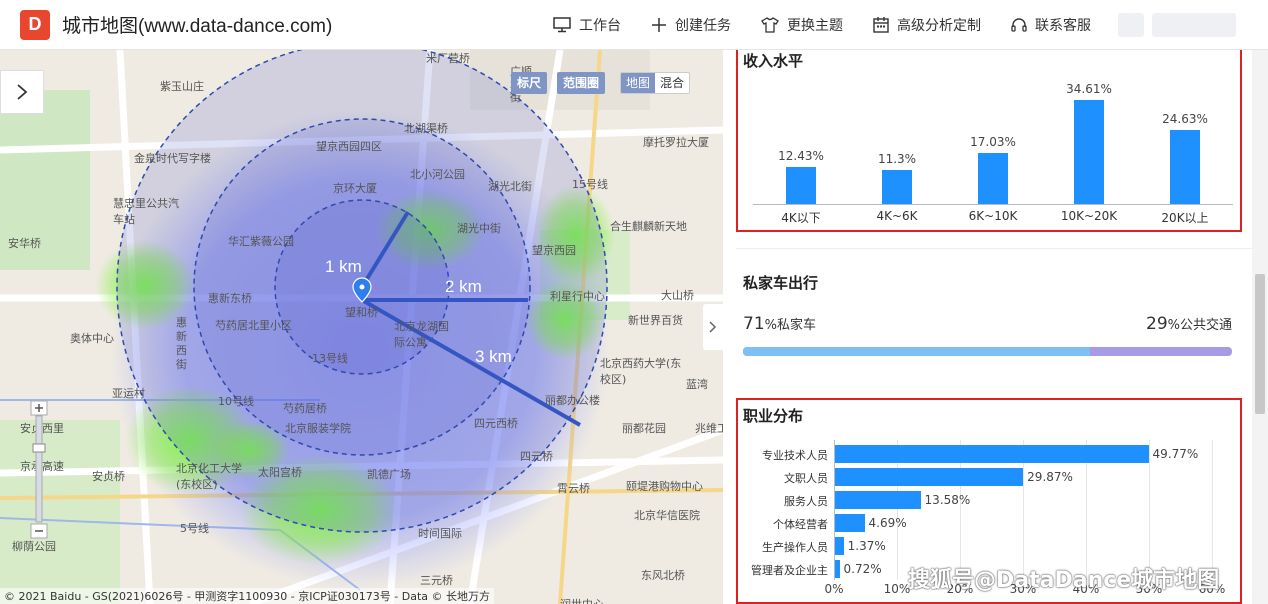  I want to click on map-label: 润世中心, so click(582, 600).